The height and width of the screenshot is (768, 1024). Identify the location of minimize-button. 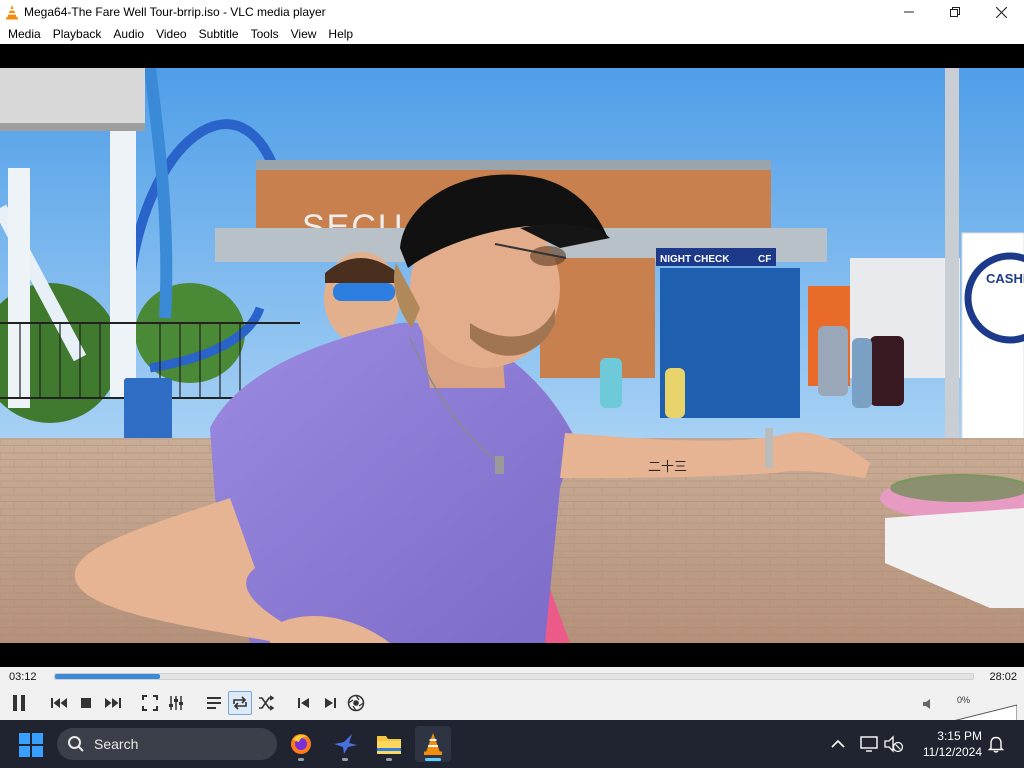
(909, 12).